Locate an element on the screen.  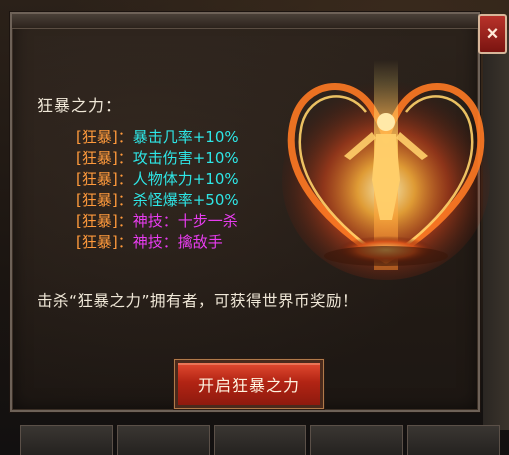
close-button: × is located at coordinates (492, 34).